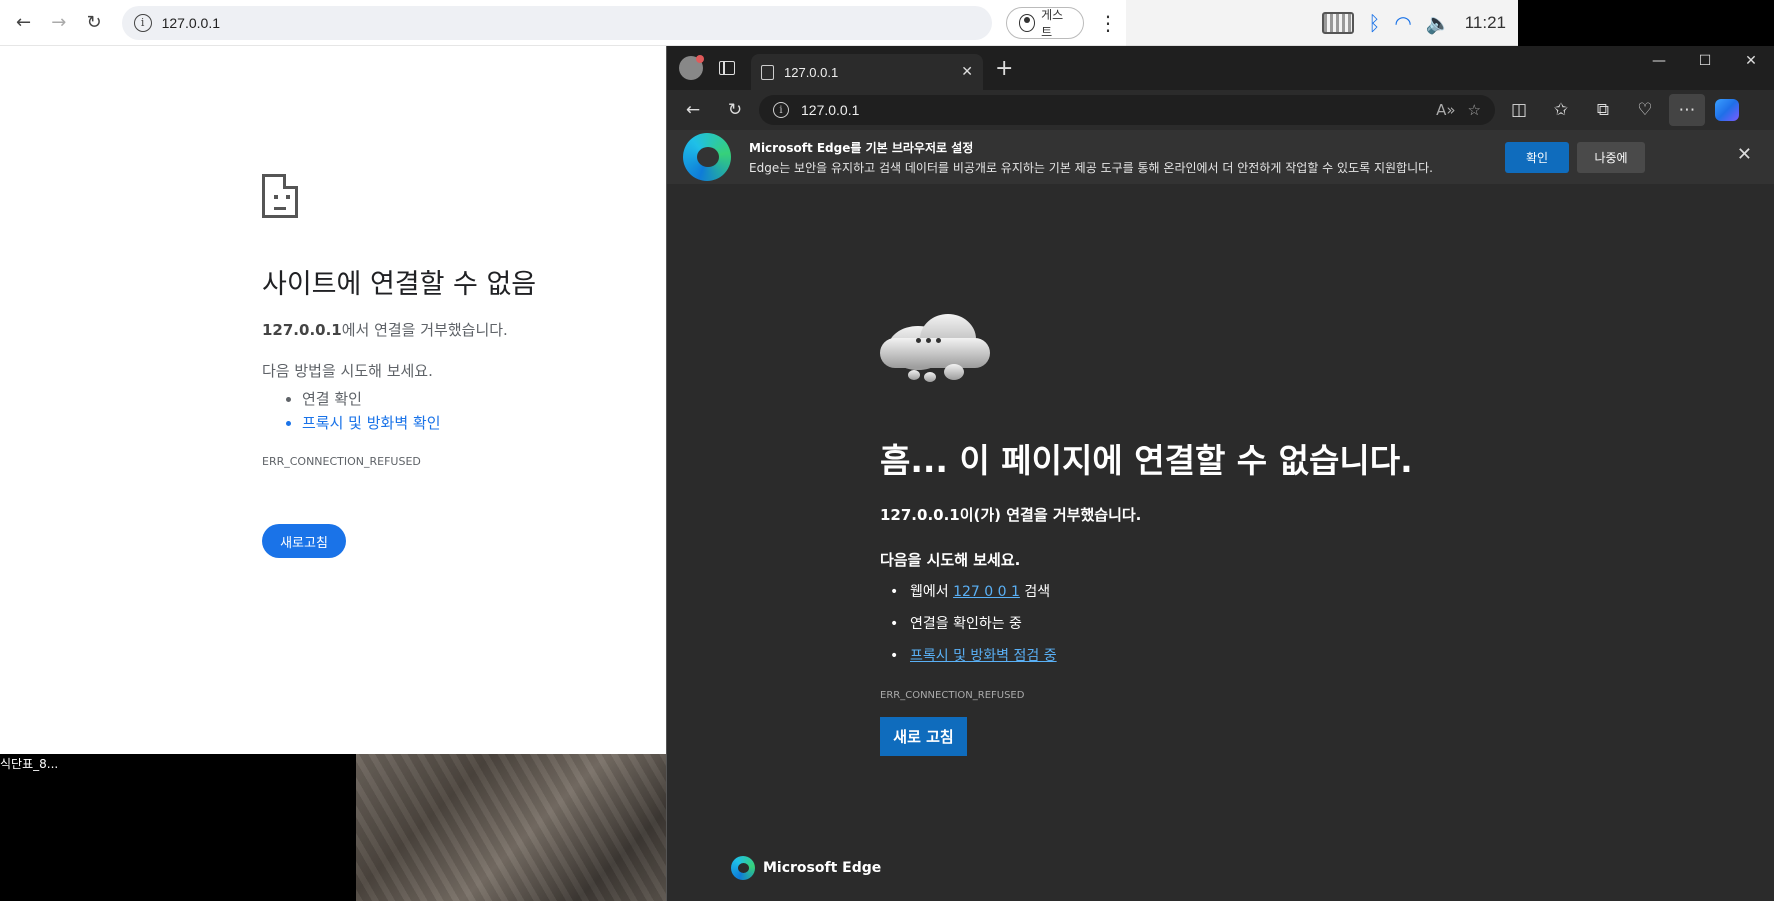 The image size is (1774, 901). What do you see at coordinates (950, 560) in the screenshot?
I see `edge-try-label: 다음을 시도해 보세요.` at bounding box center [950, 560].